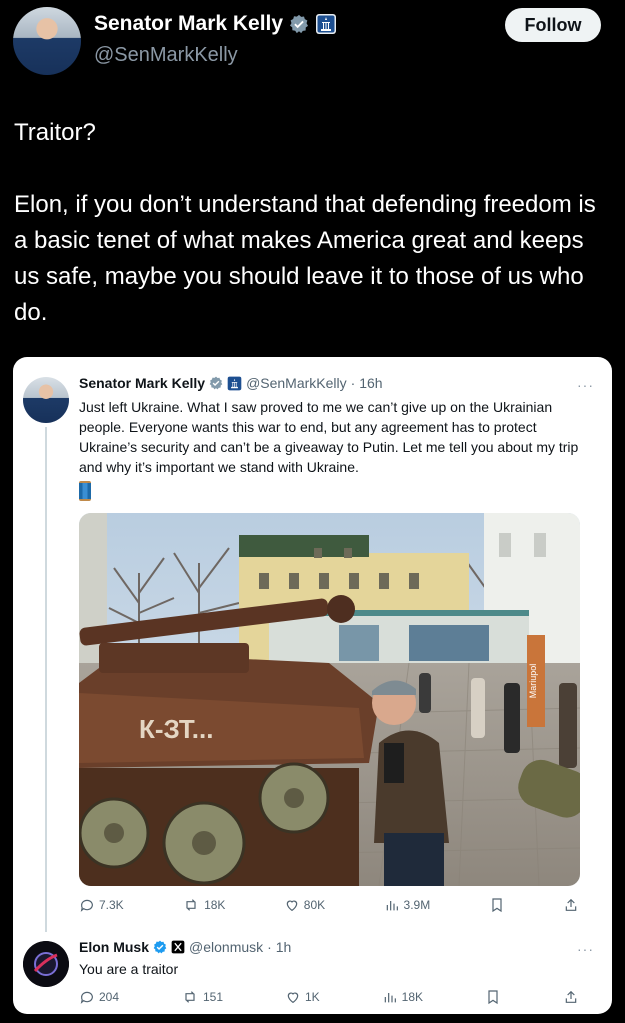 The width and height of the screenshot is (625, 1023). Describe the element at coordinates (114, 947) in the screenshot. I see `reply-author-name: Elon Musk` at that location.